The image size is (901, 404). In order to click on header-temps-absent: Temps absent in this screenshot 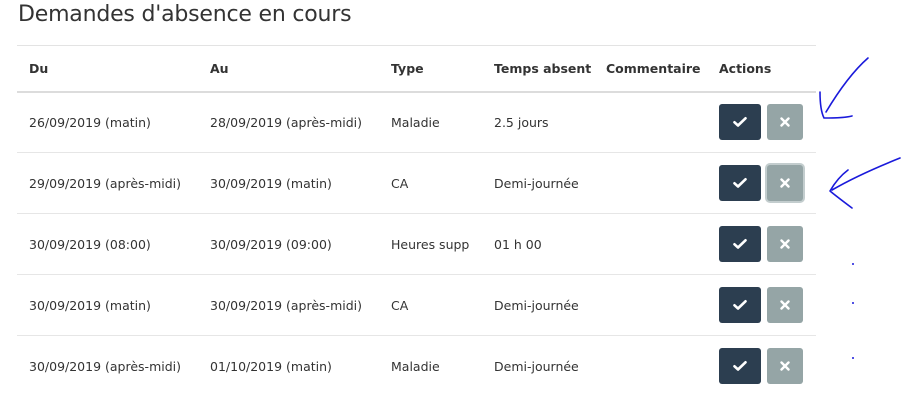, I will do `click(543, 68)`.